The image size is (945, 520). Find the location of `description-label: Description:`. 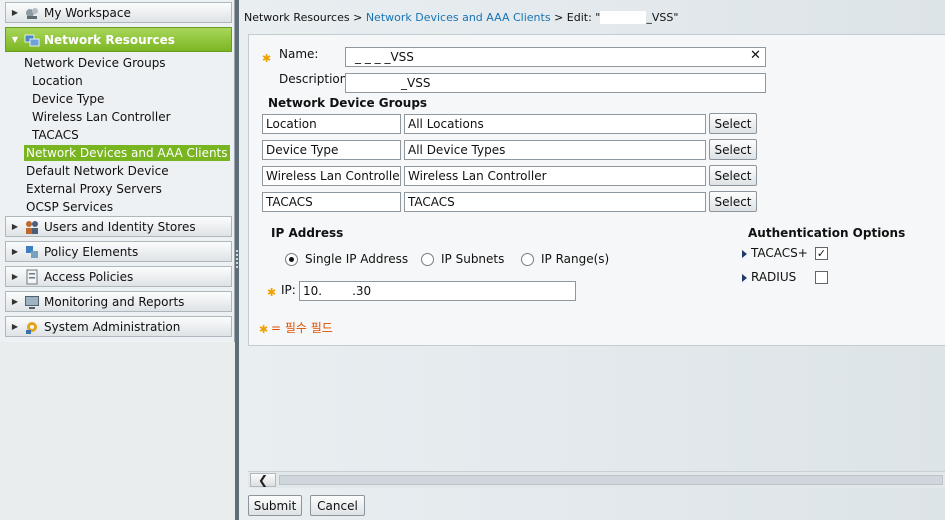

description-label: Description: is located at coordinates (315, 79).